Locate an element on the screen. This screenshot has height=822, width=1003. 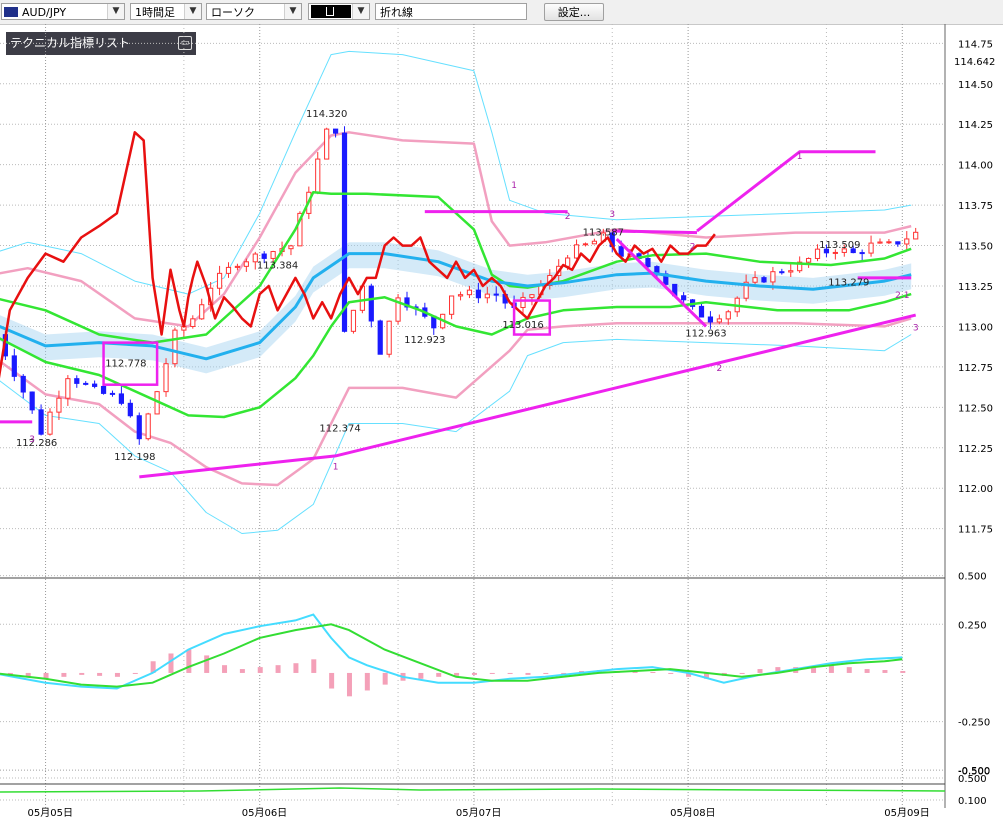
timeframe-label: 1時間足 is located at coordinates (155, 12).